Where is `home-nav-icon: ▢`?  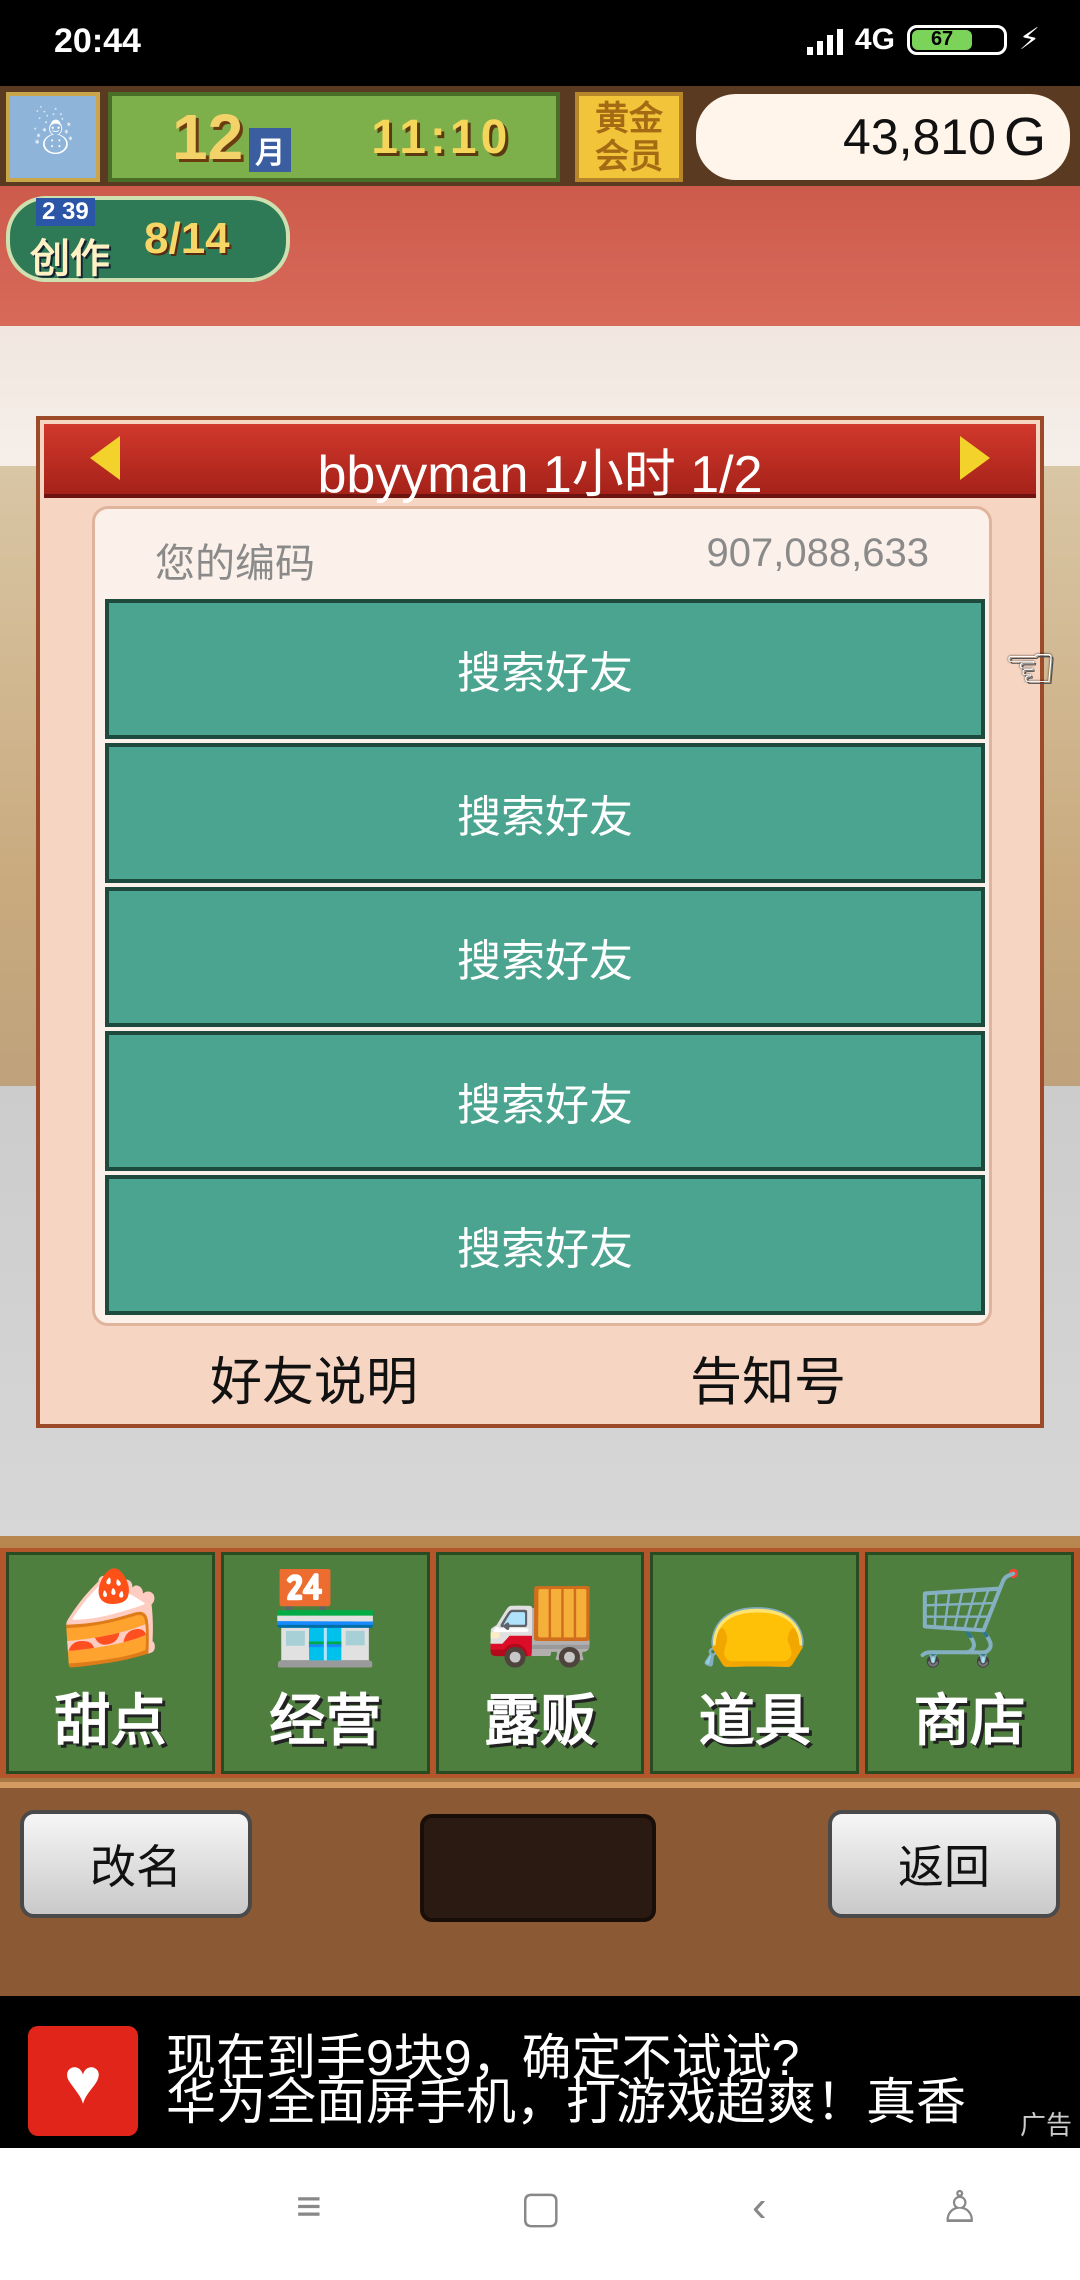 home-nav-icon: ▢ is located at coordinates (541, 2207).